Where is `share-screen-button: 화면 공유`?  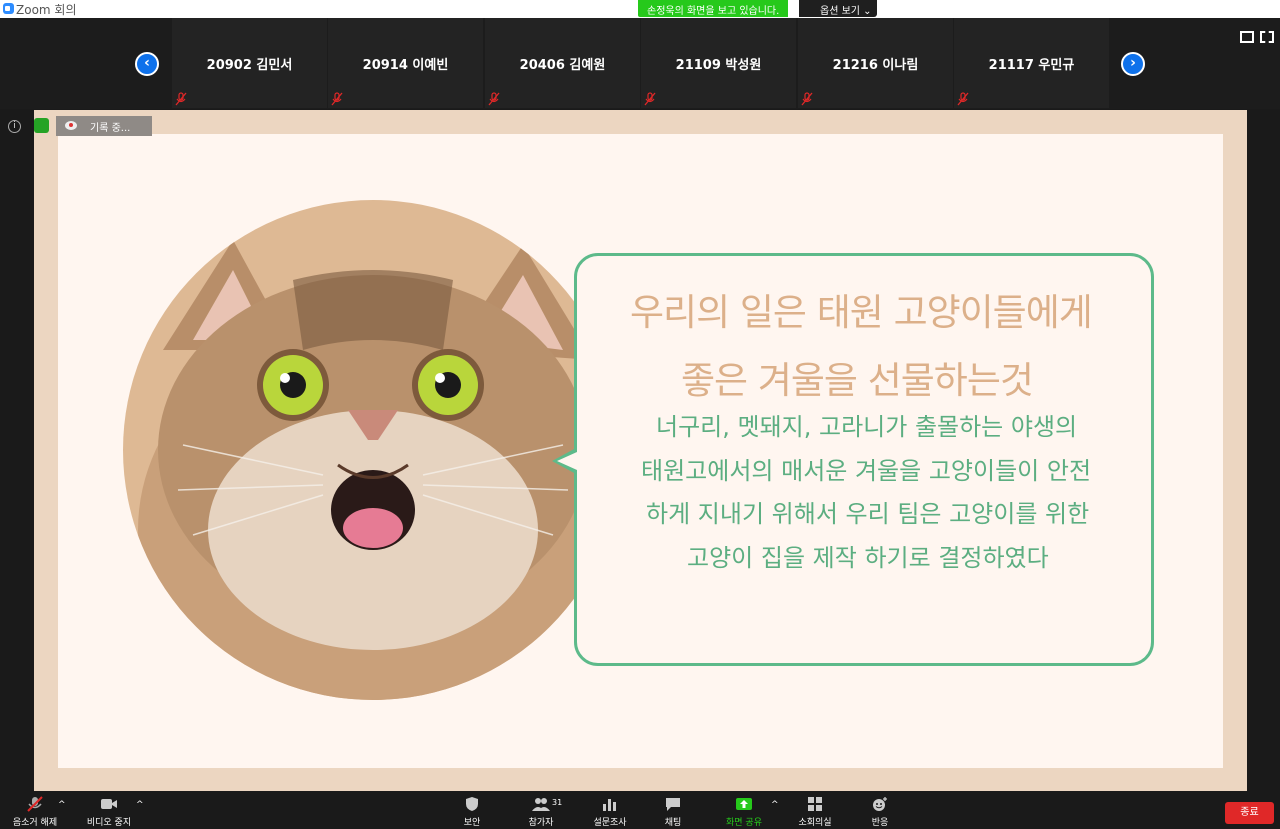
share-screen-button: 화면 공유 is located at coordinates (744, 812).